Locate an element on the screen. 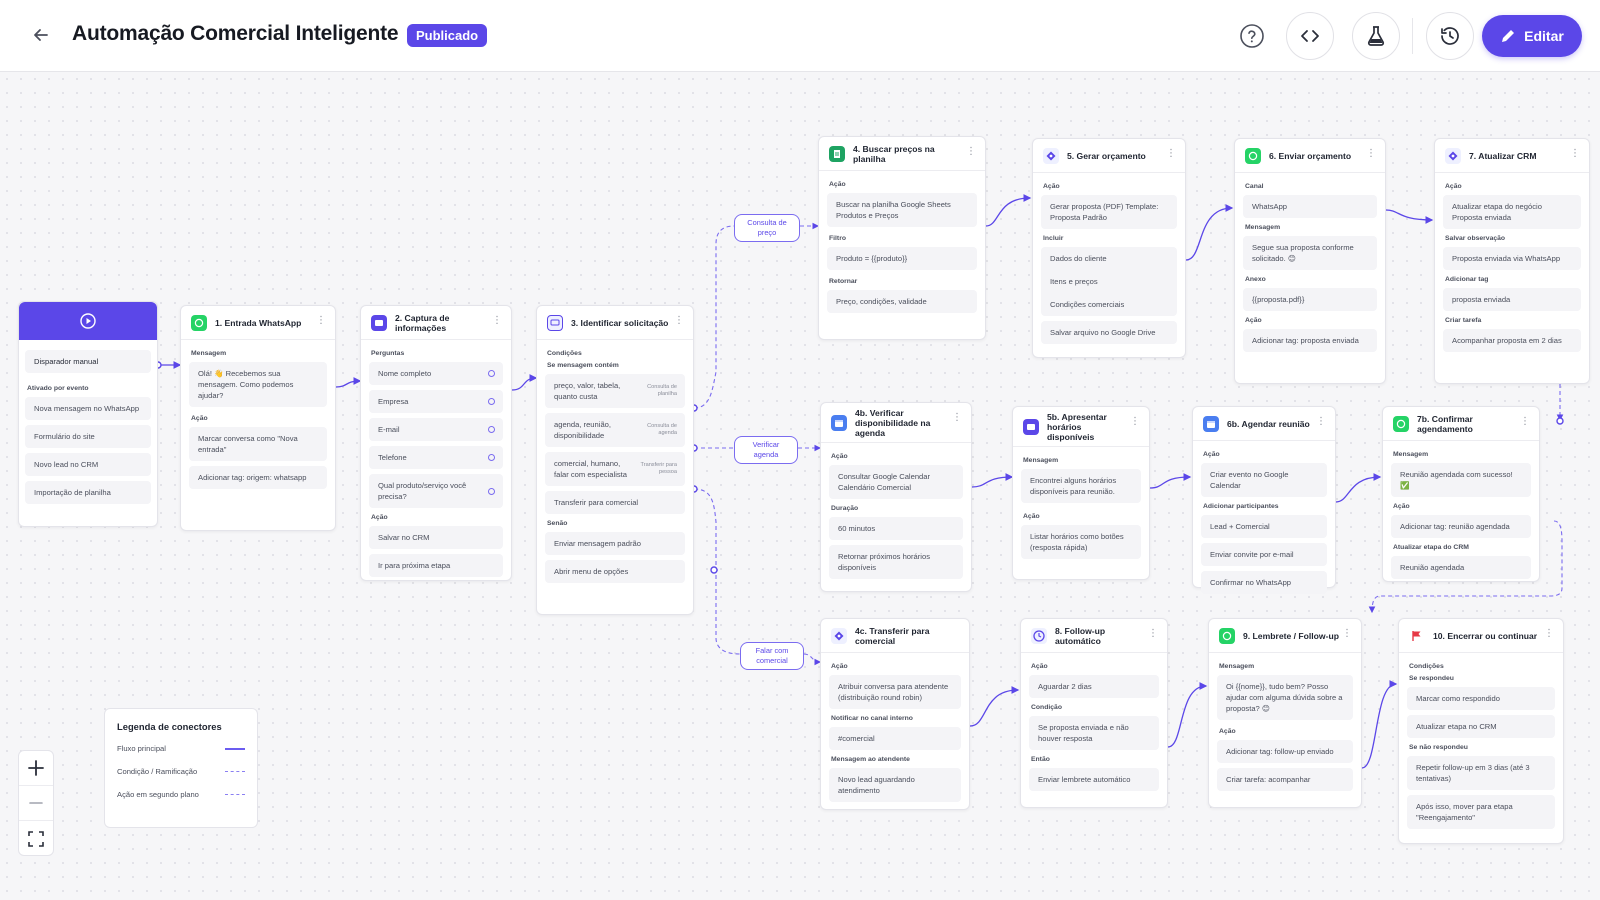  yes-item: Atualizar etapa no CRM is located at coordinates (1481, 726).